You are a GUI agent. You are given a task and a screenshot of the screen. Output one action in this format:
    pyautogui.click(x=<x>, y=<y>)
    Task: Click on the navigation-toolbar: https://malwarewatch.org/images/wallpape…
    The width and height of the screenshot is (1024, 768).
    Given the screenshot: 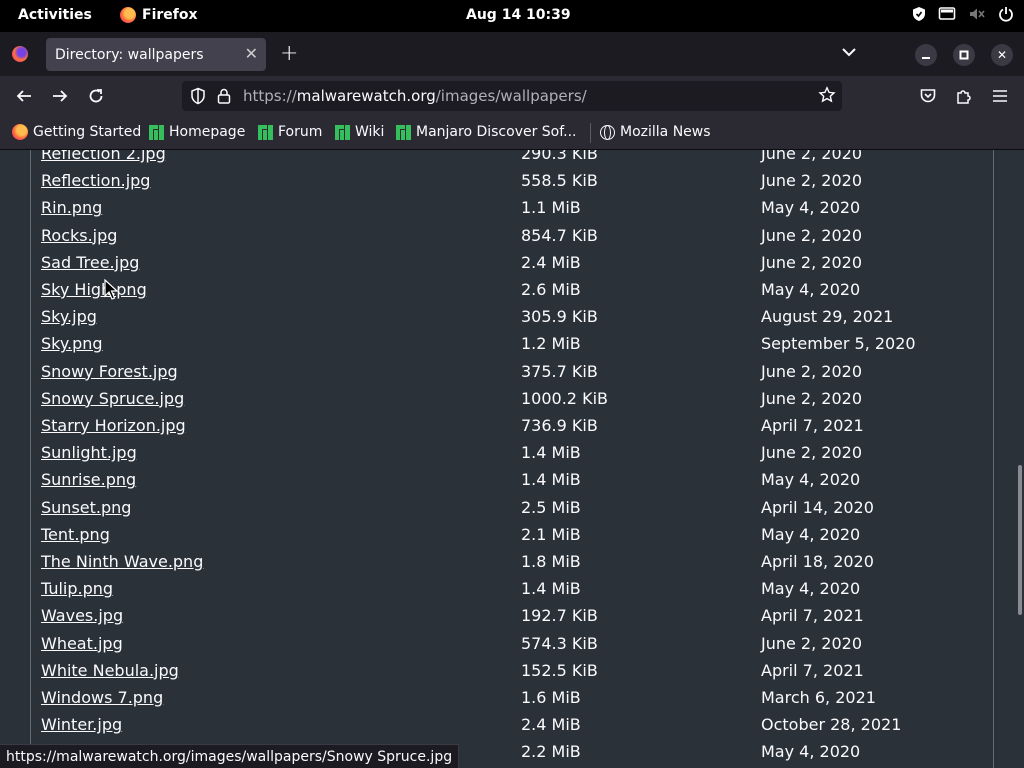 What is the action you would take?
    pyautogui.click(x=512, y=96)
    